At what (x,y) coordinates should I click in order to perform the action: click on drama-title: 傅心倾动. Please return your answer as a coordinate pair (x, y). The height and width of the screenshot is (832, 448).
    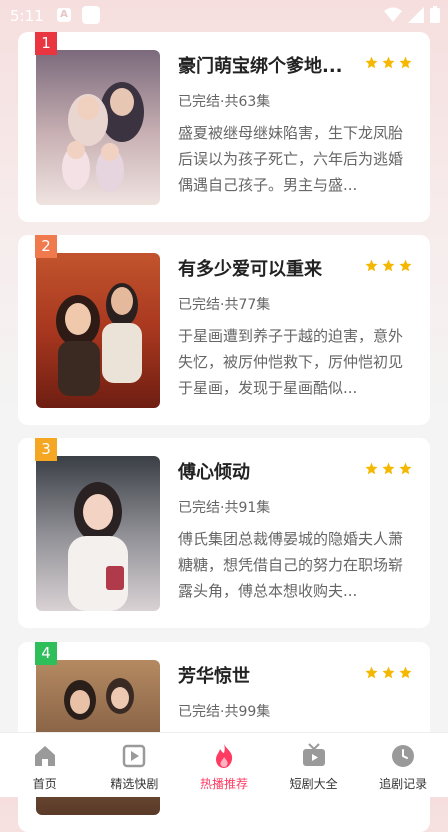
    Looking at the image, I should click on (214, 472).